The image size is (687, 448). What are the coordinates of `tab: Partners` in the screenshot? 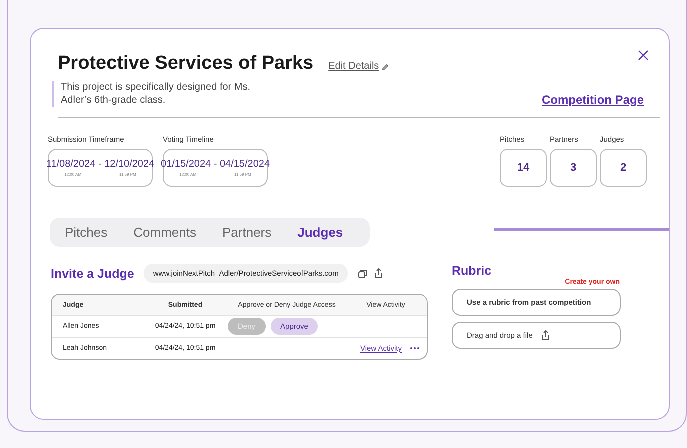 It's located at (247, 232).